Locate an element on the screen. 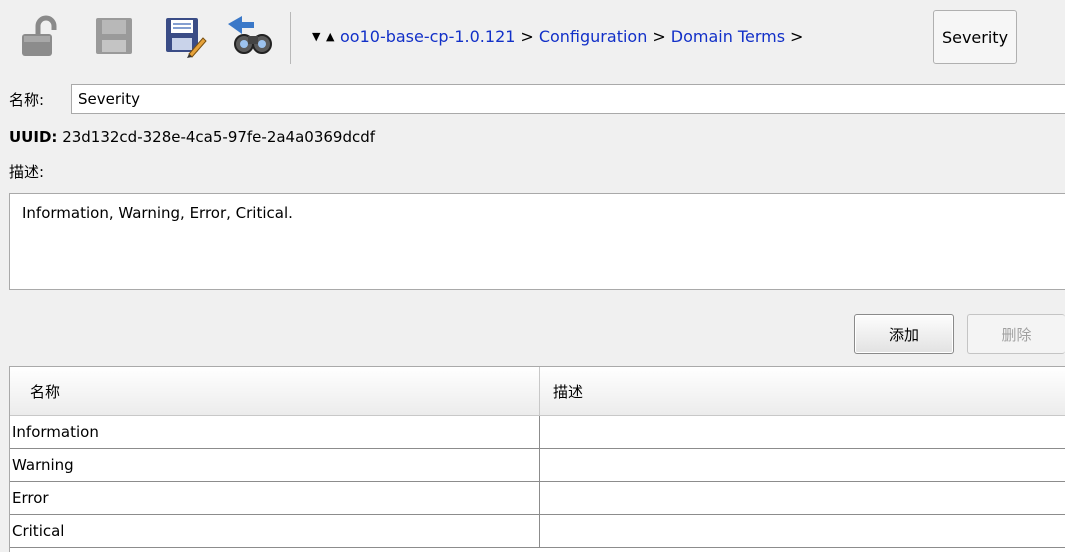  add-button: 添加 is located at coordinates (904, 334).